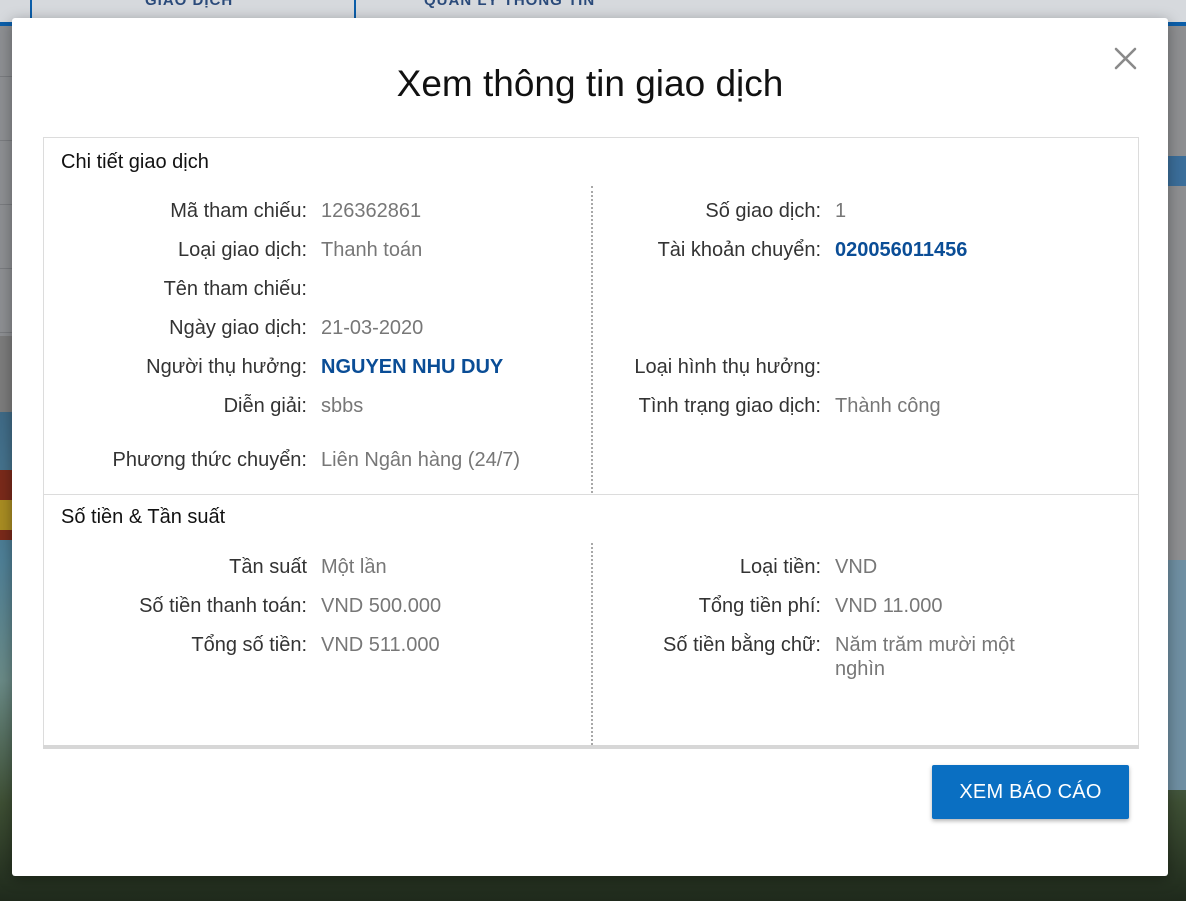 This screenshot has height=901, width=1186. I want to click on transaction-status-label: Tình trạng giao dịch:, so click(729, 406).